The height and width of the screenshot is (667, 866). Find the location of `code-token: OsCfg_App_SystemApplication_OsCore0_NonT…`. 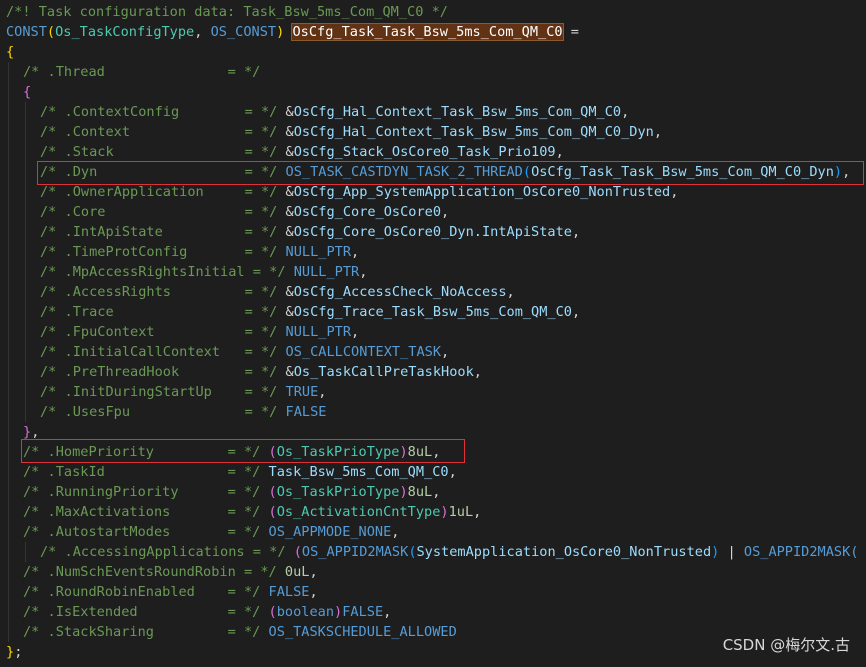

code-token: OsCfg_App_SystemApplication_OsCore0_NonT… is located at coordinates (482, 192).